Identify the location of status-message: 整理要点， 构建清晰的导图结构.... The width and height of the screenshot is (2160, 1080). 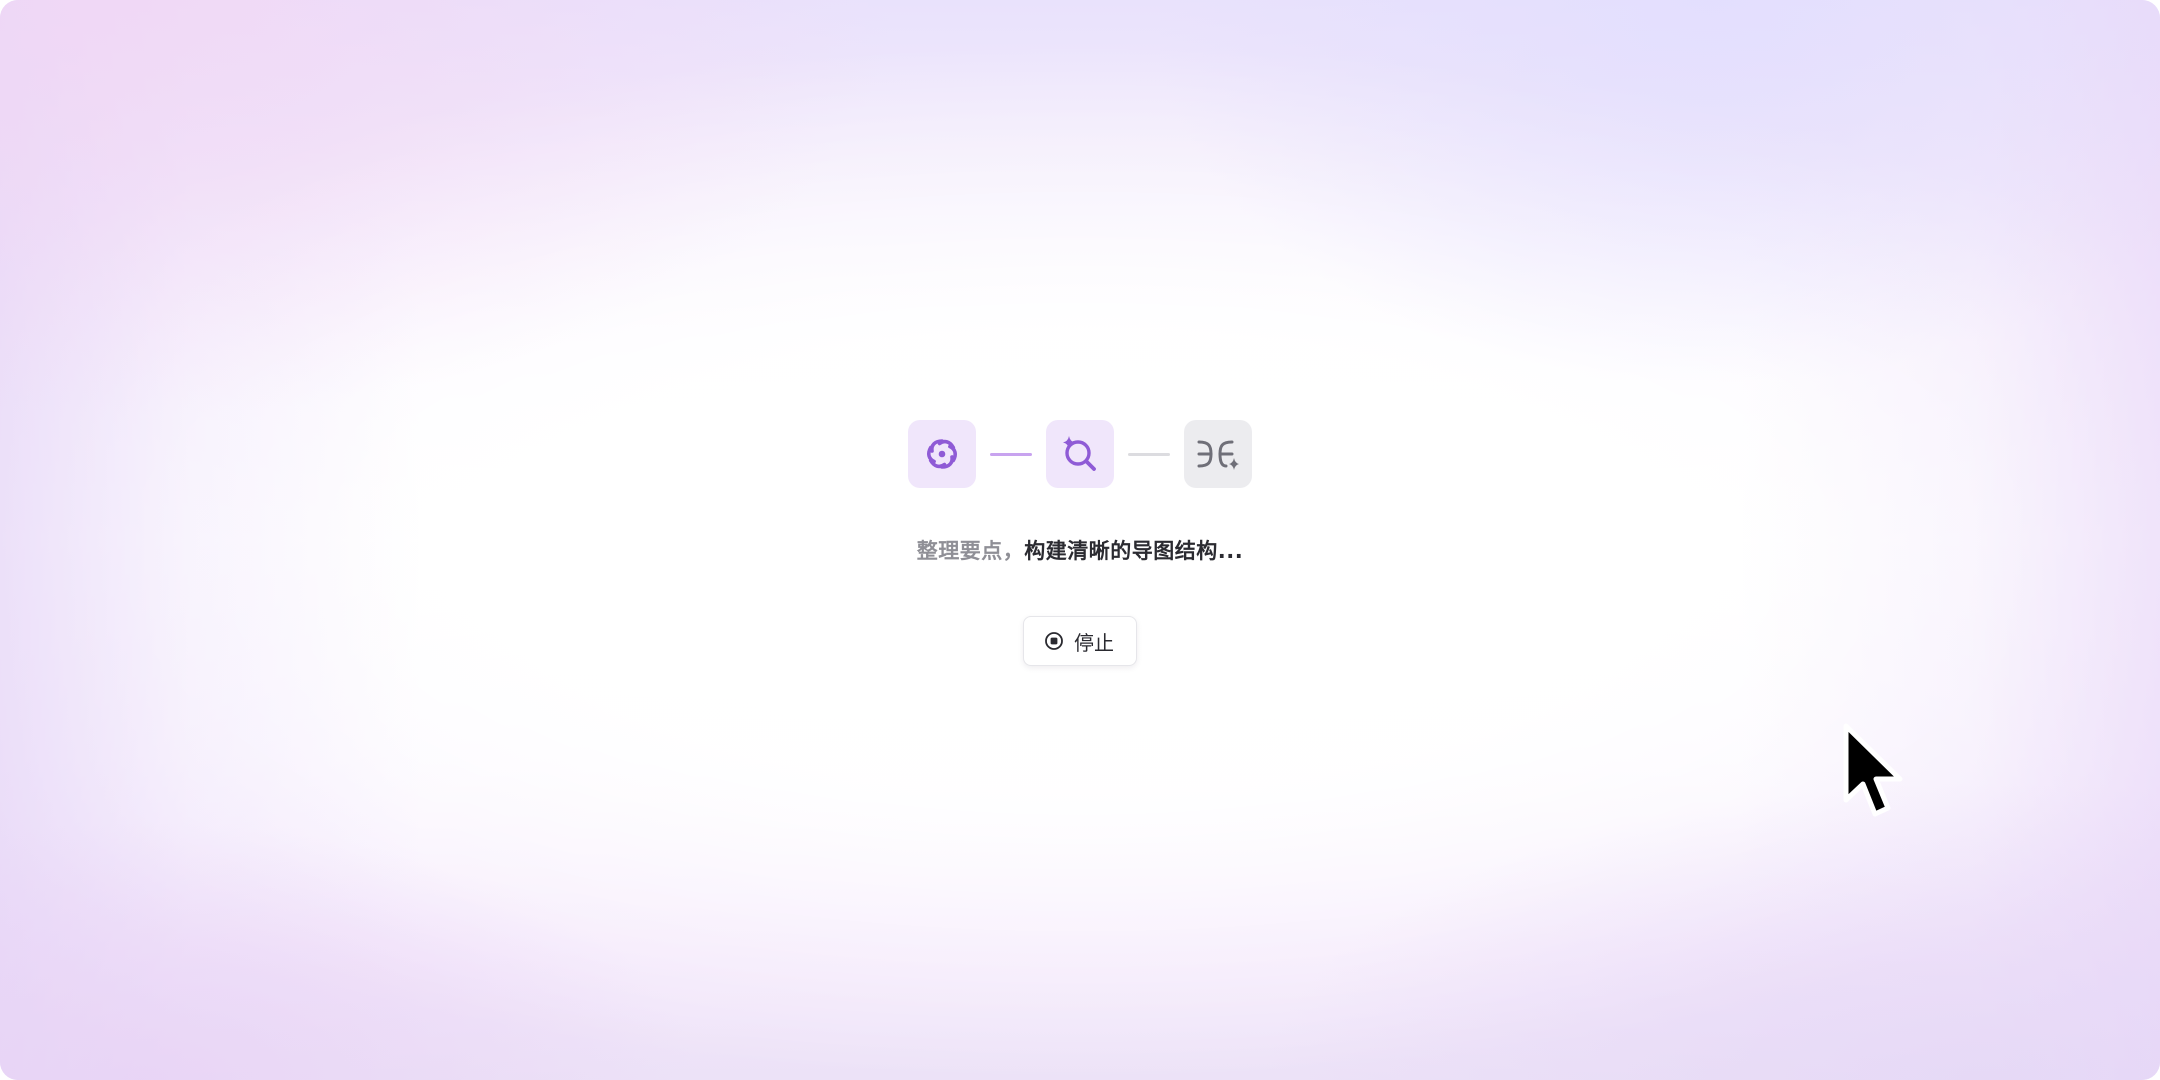
(1080, 551).